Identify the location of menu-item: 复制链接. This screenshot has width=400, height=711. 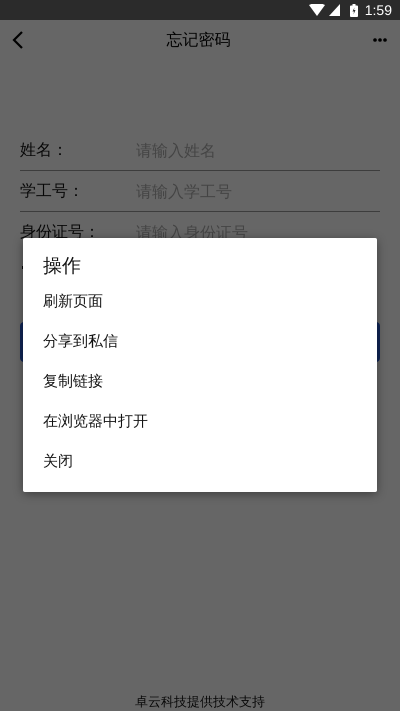
(200, 381).